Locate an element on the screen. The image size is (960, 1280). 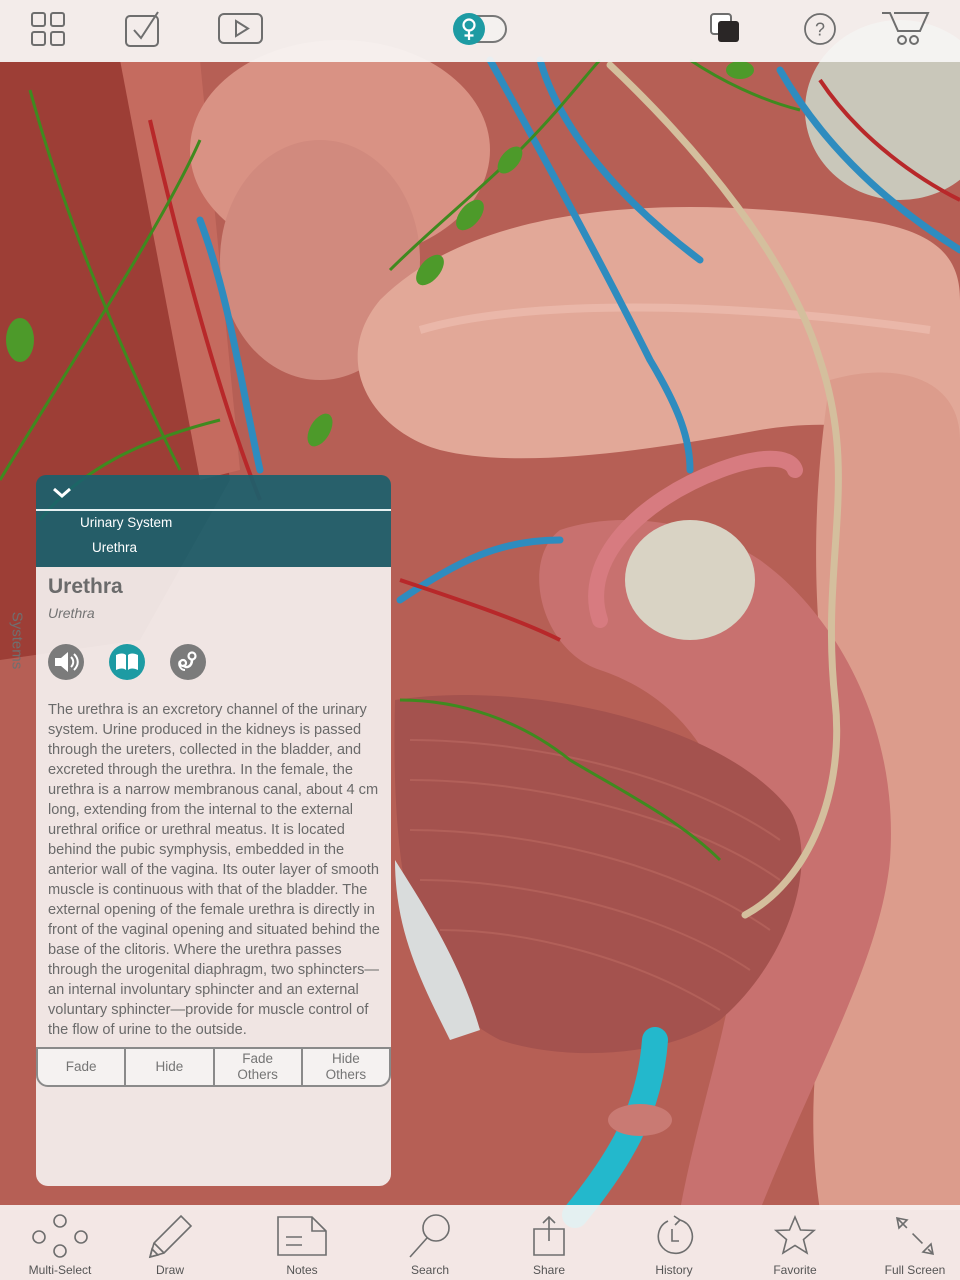
notes-label: Notes is located at coordinates (302, 1270).